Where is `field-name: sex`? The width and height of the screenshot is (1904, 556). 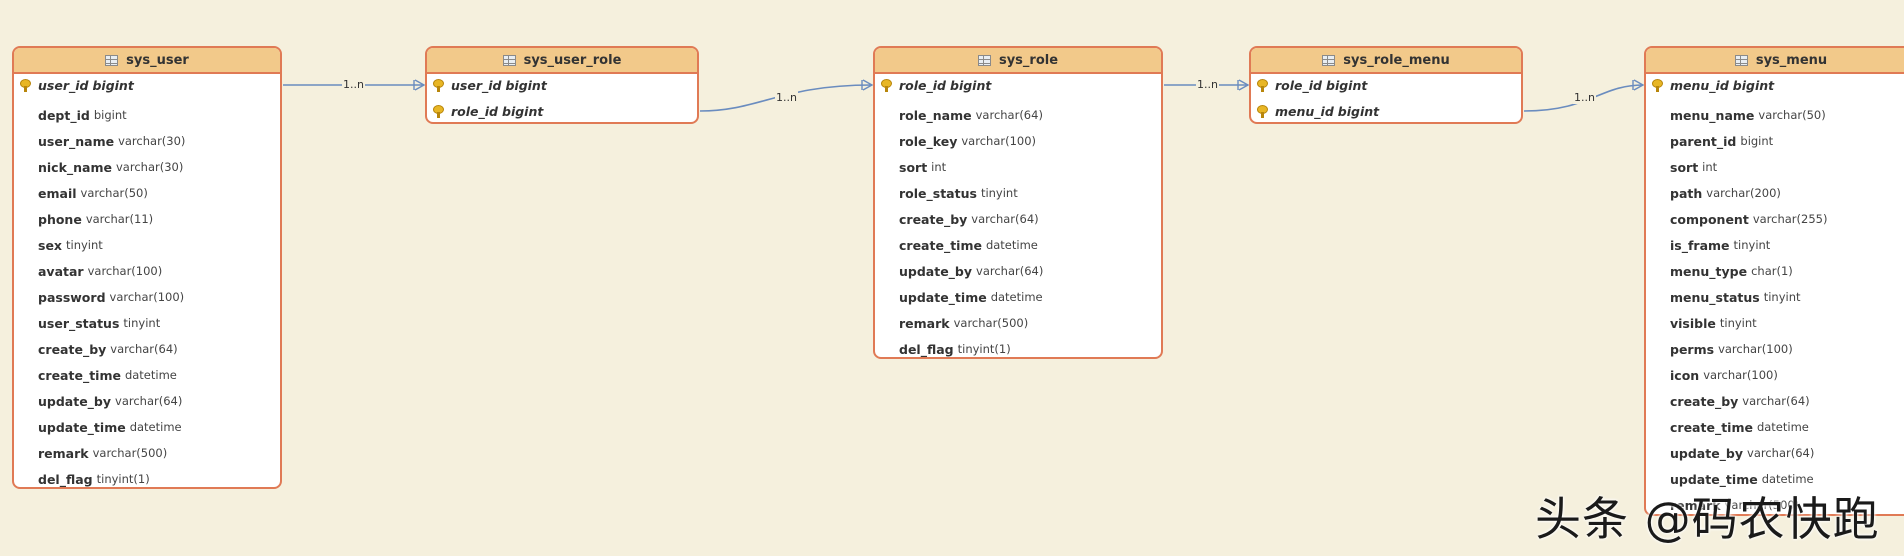 field-name: sex is located at coordinates (50, 245).